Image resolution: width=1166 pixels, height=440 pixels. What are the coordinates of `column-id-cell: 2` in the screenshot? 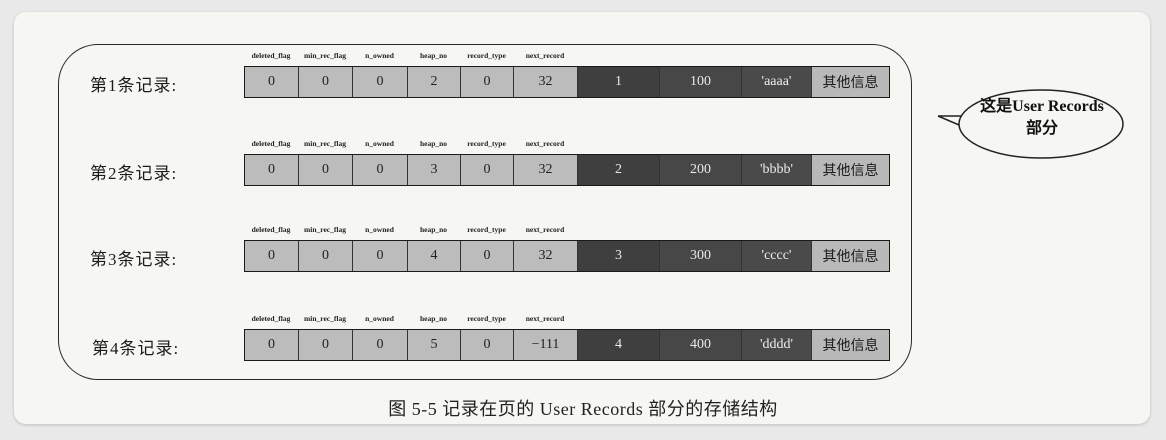 It's located at (619, 170).